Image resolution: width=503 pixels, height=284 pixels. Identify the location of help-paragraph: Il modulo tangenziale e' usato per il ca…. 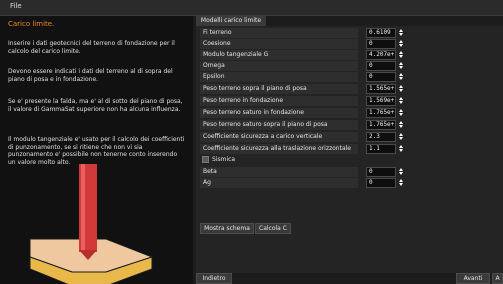
(96, 151).